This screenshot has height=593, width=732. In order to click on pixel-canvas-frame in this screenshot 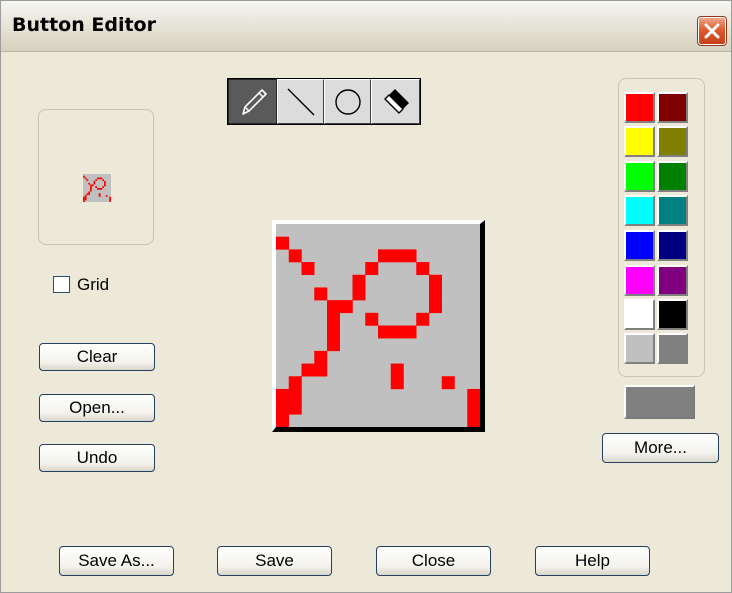, I will do `click(378, 326)`.